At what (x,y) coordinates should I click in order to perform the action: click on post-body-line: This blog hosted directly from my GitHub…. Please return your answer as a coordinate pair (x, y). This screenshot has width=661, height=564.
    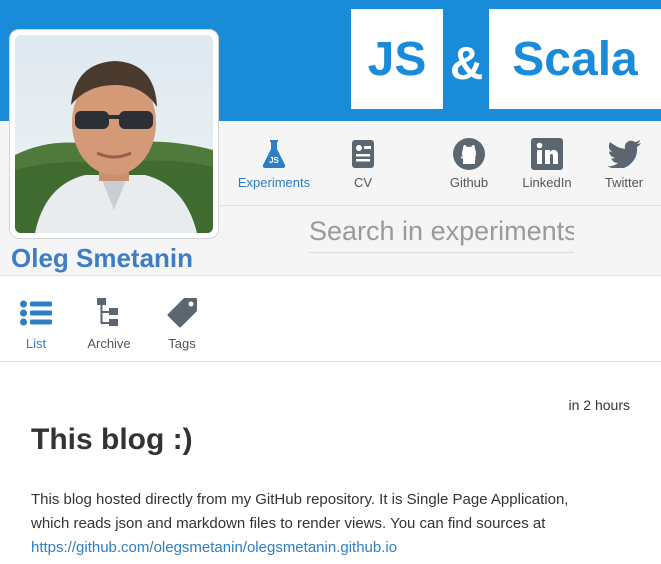
    Looking at the image, I should click on (300, 499).